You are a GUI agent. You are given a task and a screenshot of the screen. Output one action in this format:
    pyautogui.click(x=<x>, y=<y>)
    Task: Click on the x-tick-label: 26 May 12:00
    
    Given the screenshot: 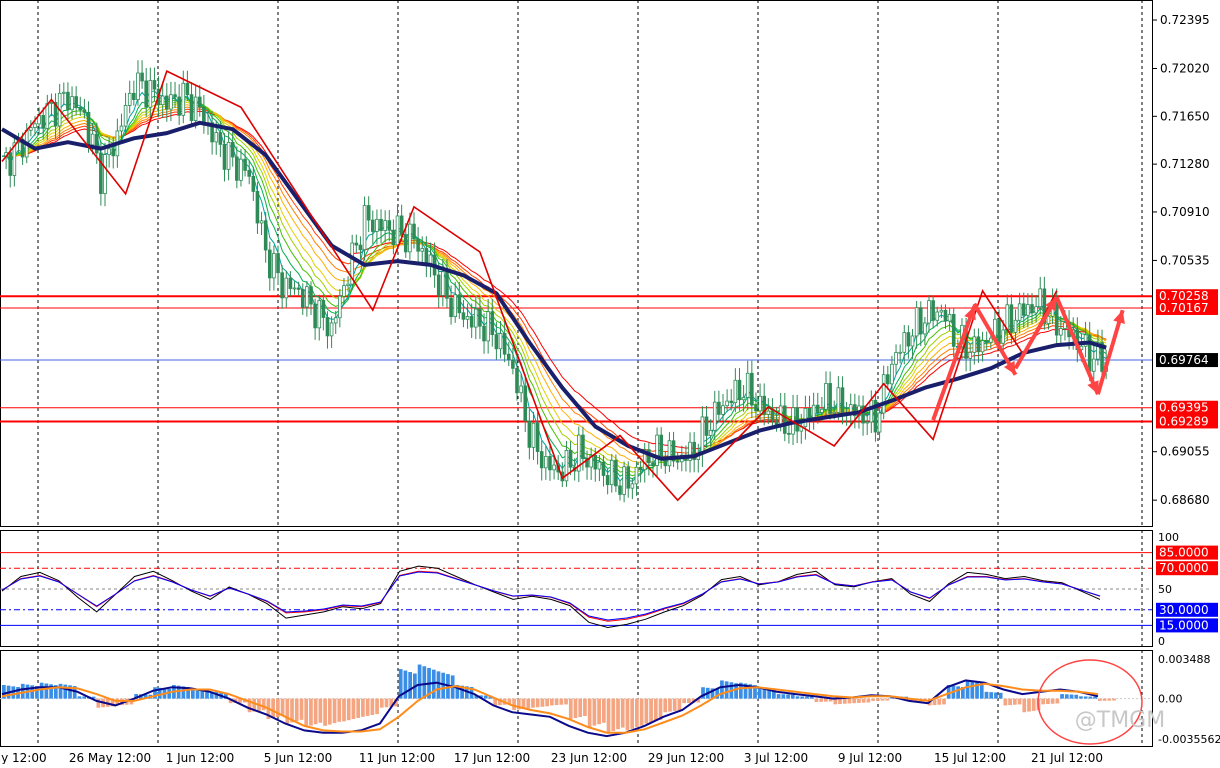 What is the action you would take?
    pyautogui.click(x=110, y=757)
    